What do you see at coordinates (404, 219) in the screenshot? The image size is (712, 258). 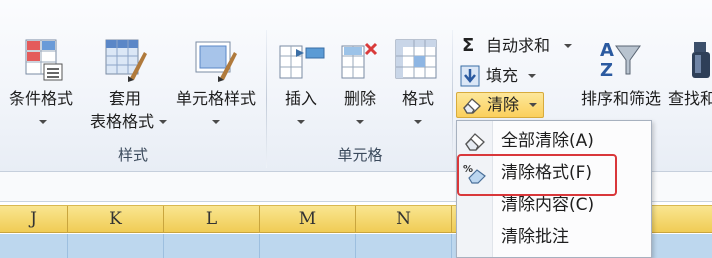 I see `column-header: N` at bounding box center [404, 219].